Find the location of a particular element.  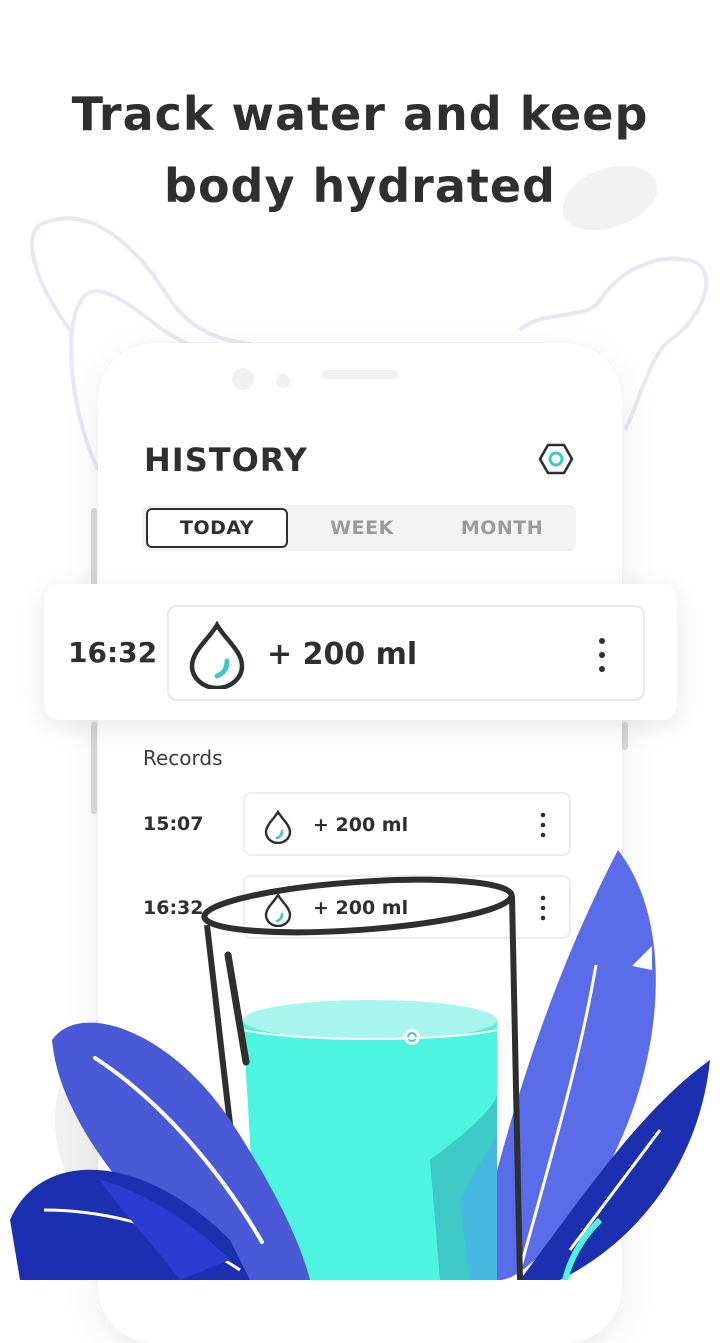

front-camera is located at coordinates (243, 379).